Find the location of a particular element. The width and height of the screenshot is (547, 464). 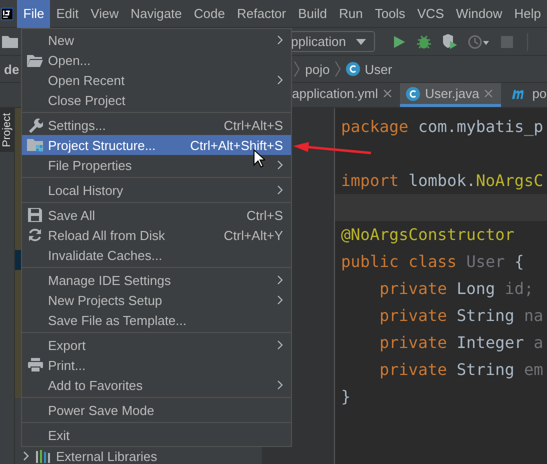

code-line: } is located at coordinates (346, 397).